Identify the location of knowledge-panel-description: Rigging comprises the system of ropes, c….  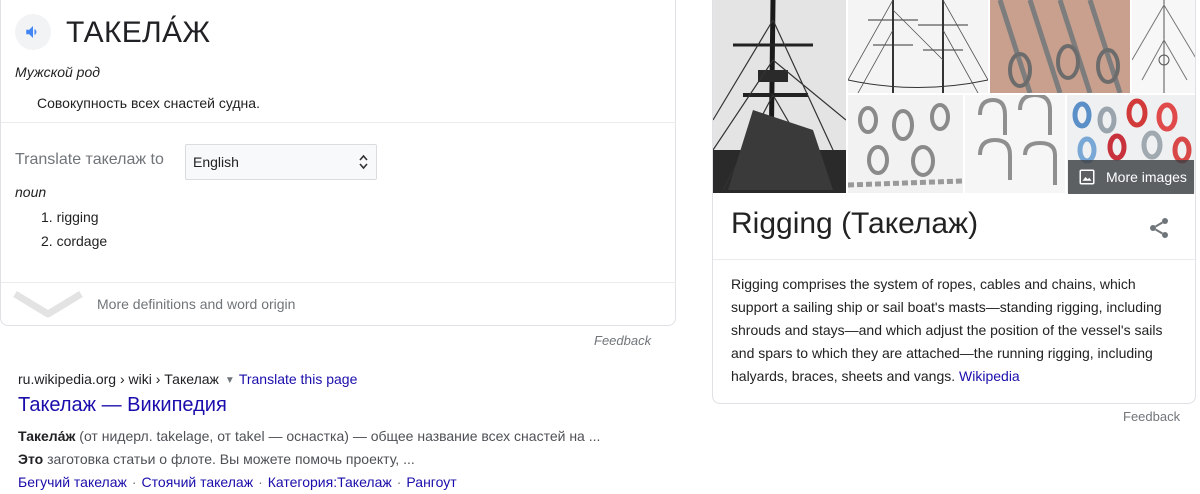
(956, 330).